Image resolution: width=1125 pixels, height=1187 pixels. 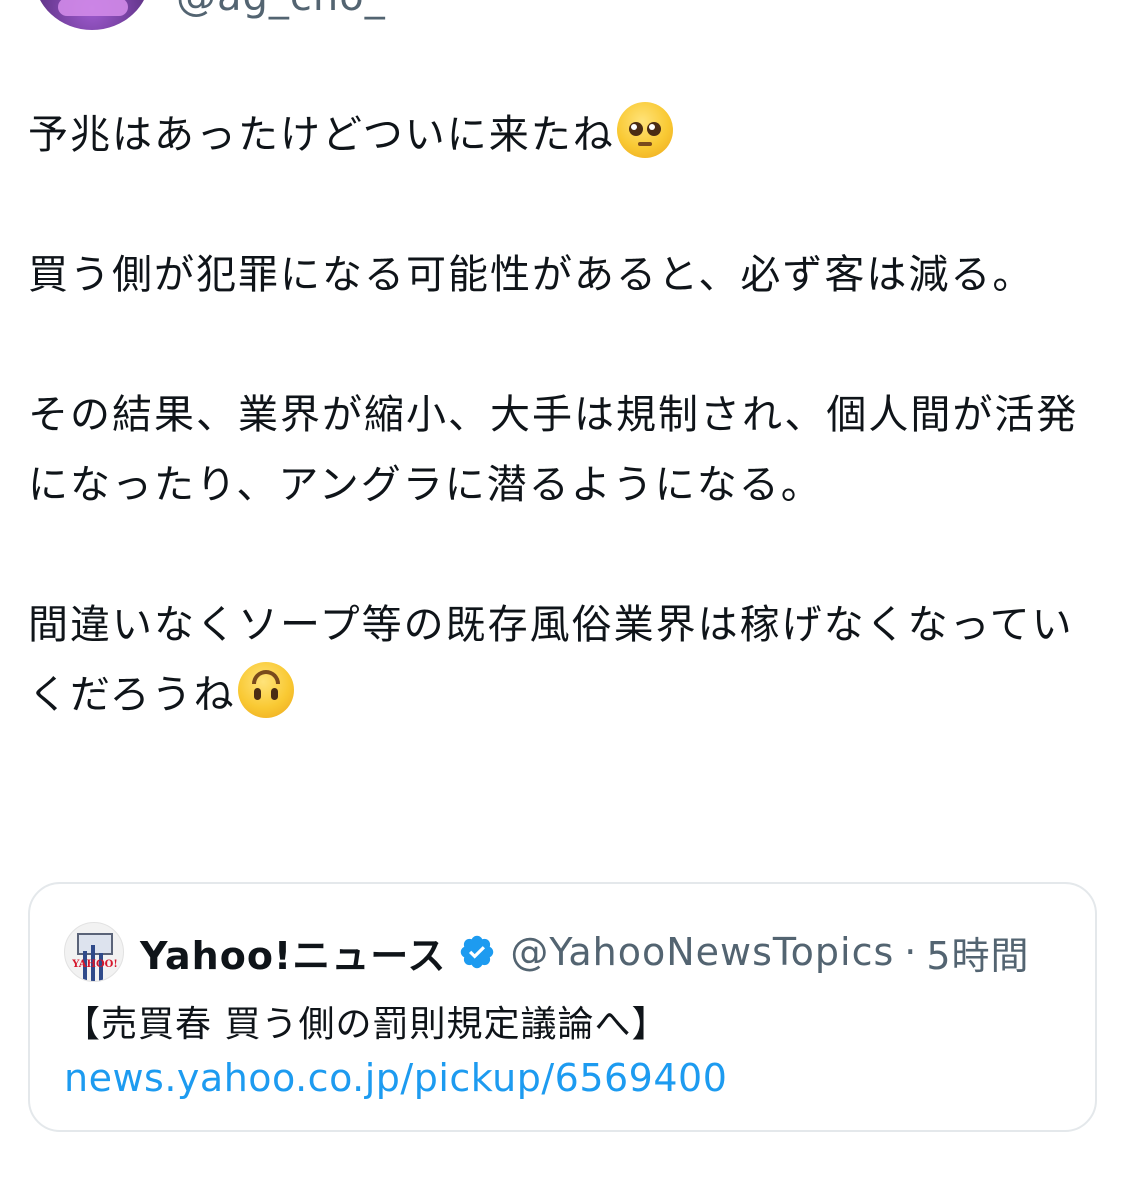 What do you see at coordinates (562, 20) in the screenshot?
I see `tweet-header: @ag_cho_` at bounding box center [562, 20].